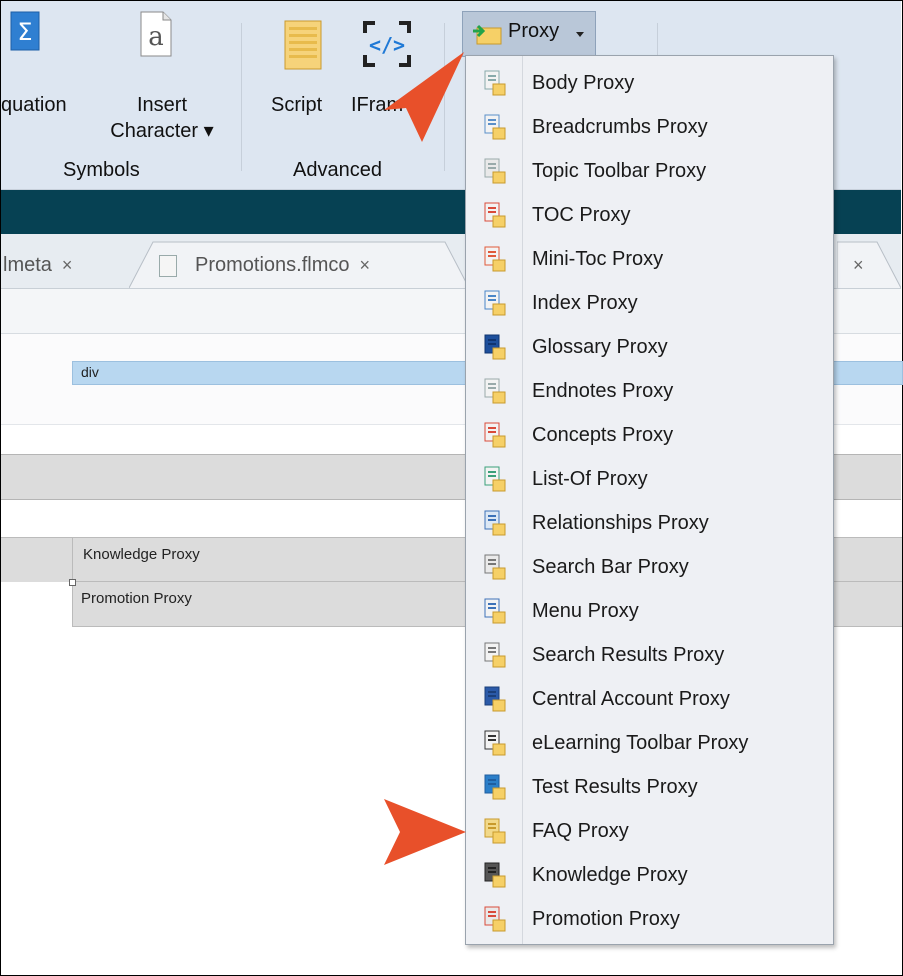  I want to click on menu-item-list-of-proxy: List-Of Proxy, so click(649, 479).